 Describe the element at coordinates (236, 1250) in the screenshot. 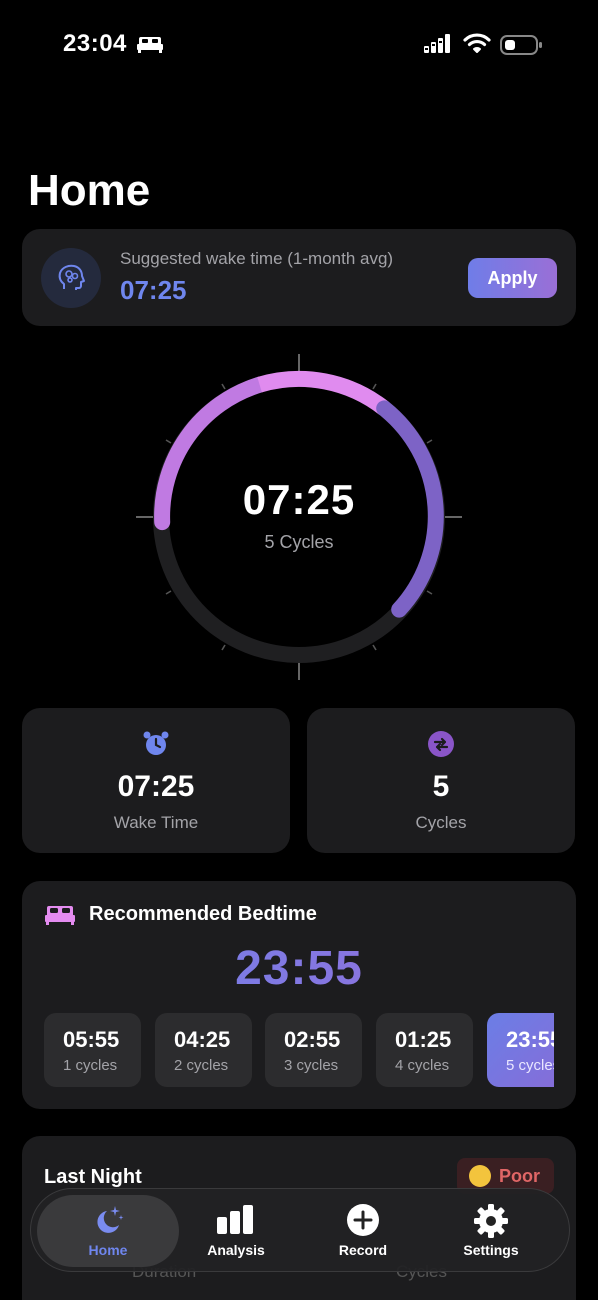

I see `tab-label: Analysis` at that location.